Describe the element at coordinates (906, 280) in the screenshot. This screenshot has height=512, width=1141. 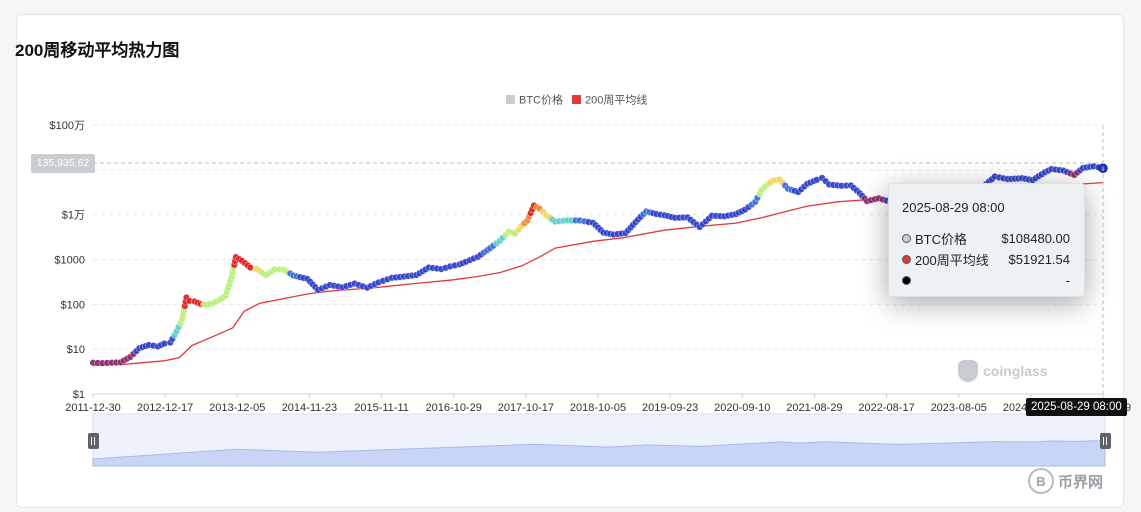
I see `extra-dot-icon` at that location.